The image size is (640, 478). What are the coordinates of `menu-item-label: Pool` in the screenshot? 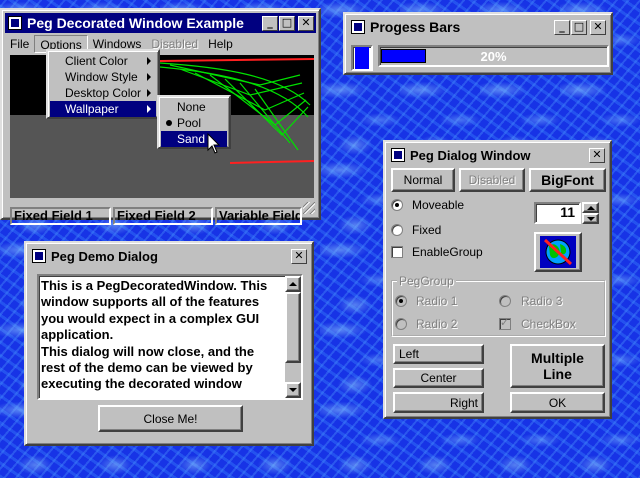 It's located at (189, 123).